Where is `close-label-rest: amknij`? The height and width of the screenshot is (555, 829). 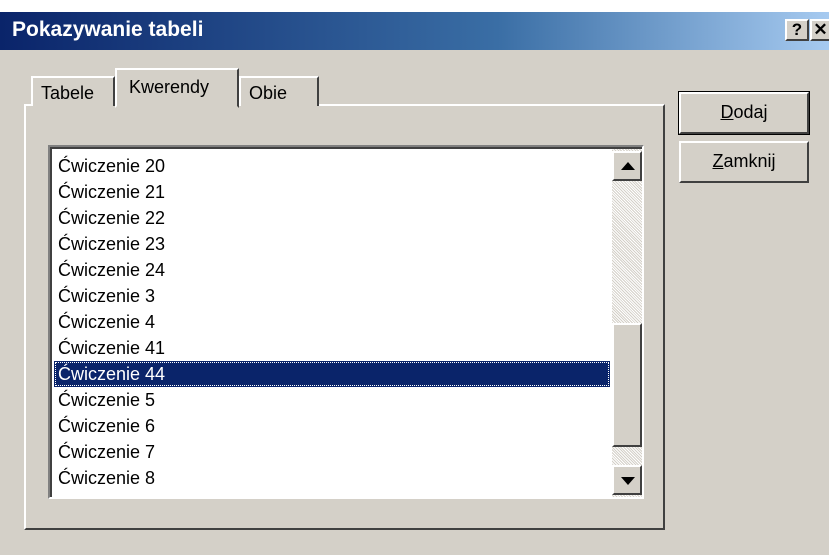
close-label-rest: amknij is located at coordinates (749, 161).